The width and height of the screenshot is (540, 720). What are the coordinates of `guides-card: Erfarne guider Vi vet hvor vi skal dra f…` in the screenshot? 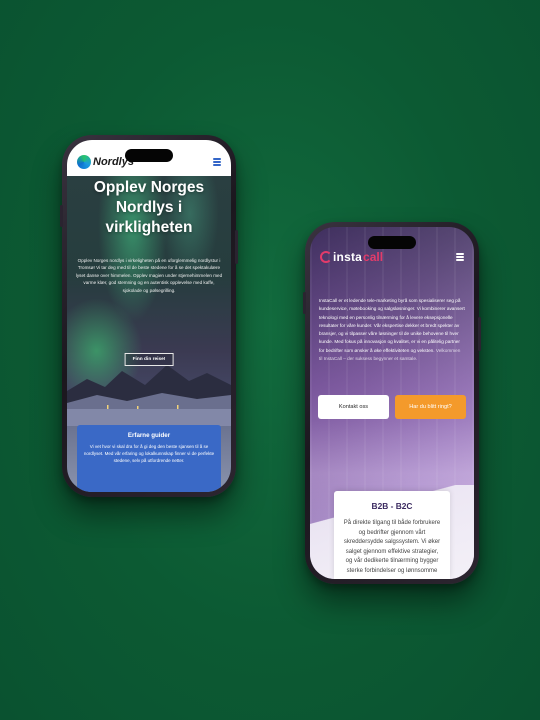 It's located at (149, 458).